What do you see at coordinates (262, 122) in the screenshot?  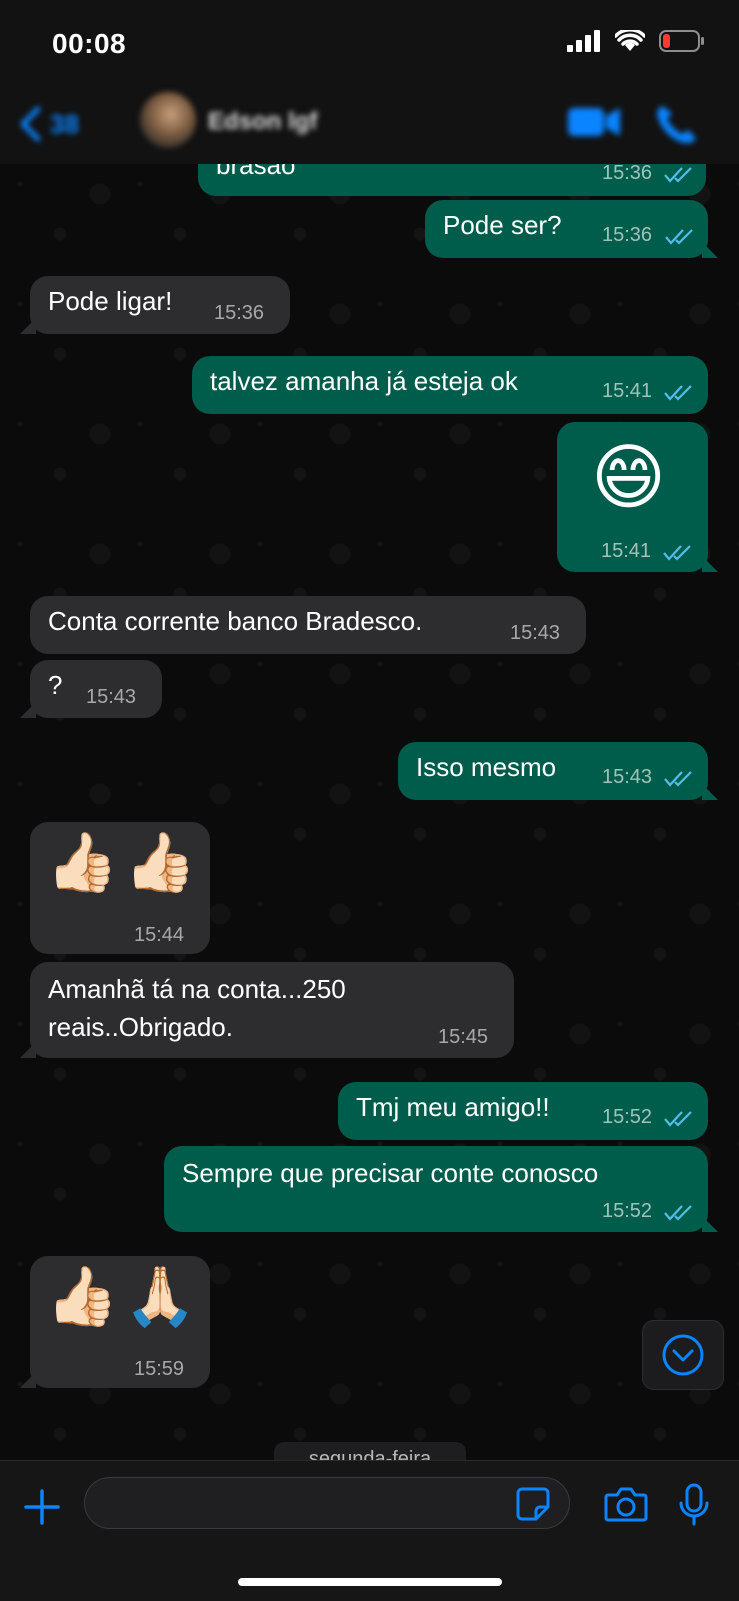 I see `contact-name: Edson lgf` at bounding box center [262, 122].